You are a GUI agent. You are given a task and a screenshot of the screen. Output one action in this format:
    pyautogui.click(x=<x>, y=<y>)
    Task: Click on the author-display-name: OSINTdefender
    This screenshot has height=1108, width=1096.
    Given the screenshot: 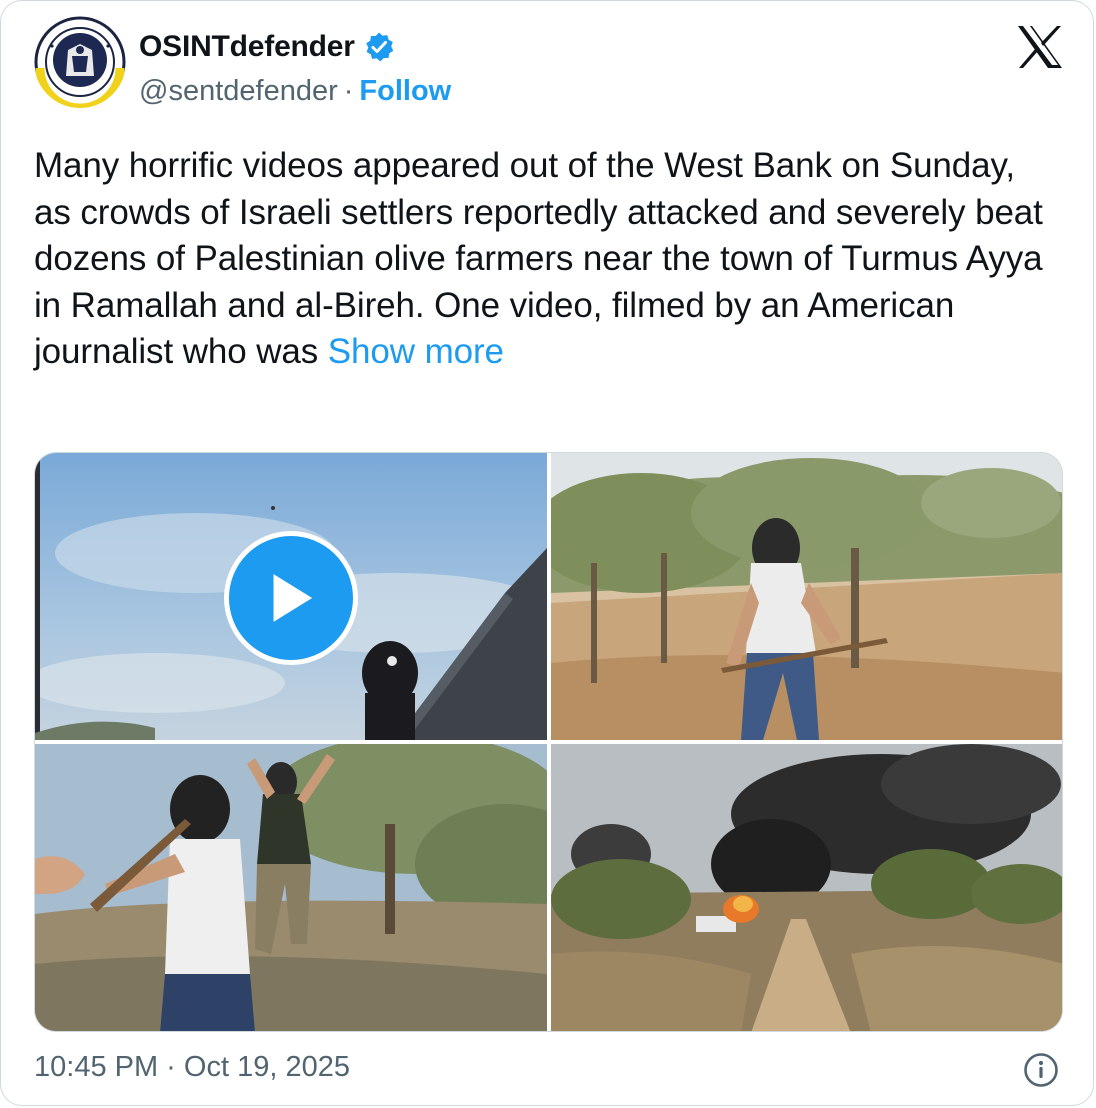 What is the action you would take?
    pyautogui.click(x=247, y=47)
    